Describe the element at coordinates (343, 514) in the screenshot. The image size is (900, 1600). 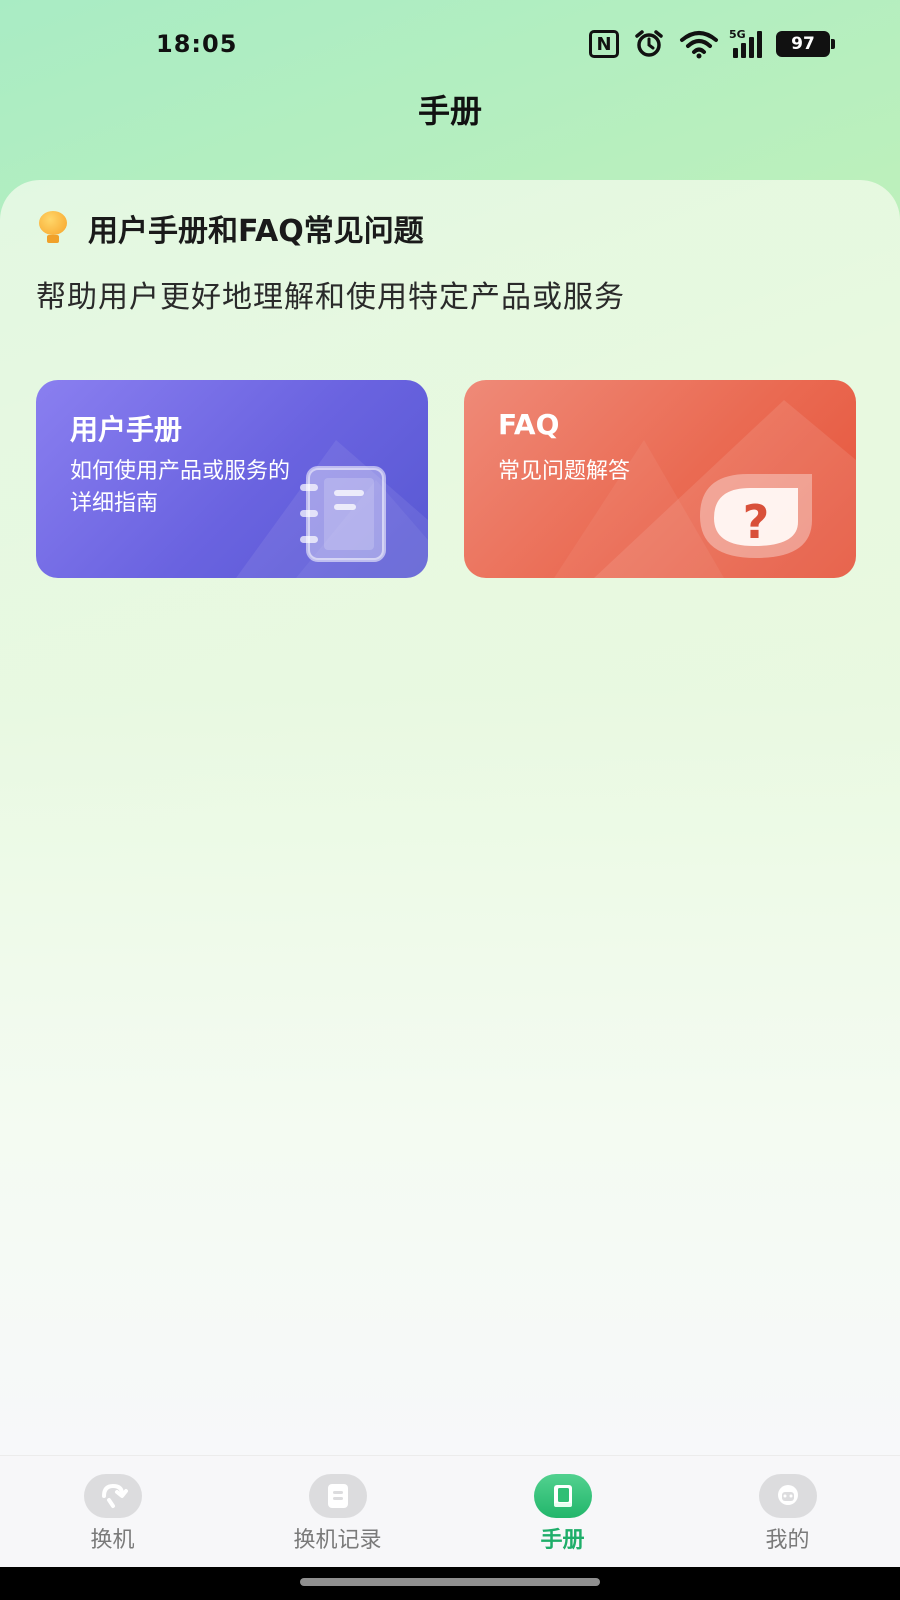
I see `notebook-icon` at that location.